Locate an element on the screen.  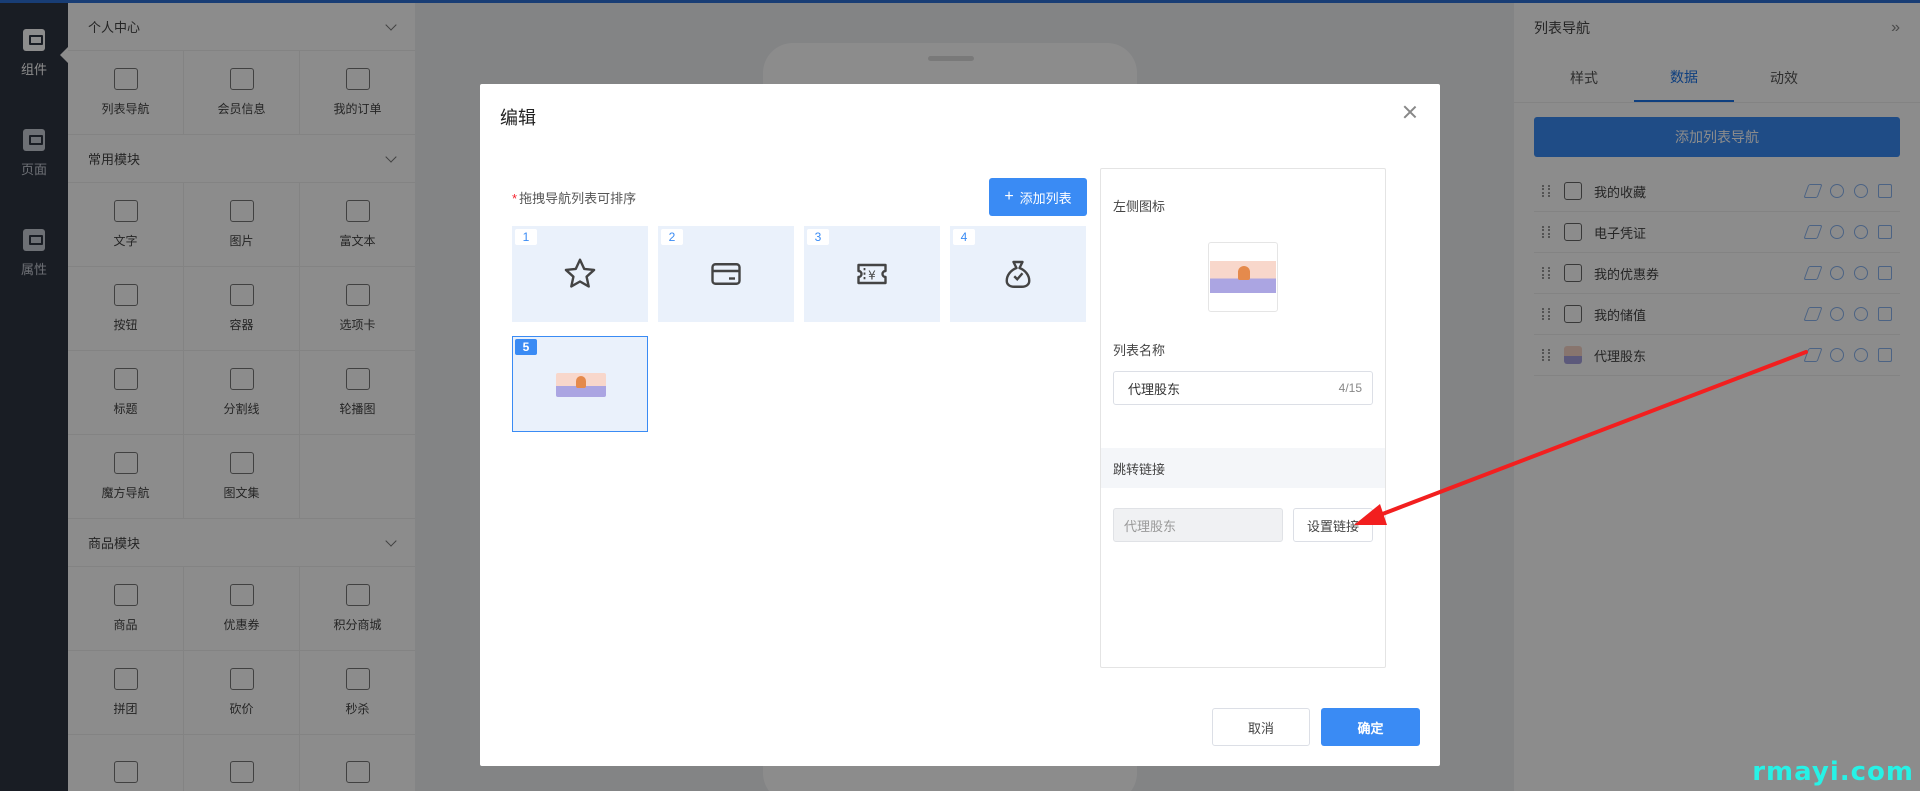
sort-hint-text: 拖拽导航列表可排序 is located at coordinates (578, 198).